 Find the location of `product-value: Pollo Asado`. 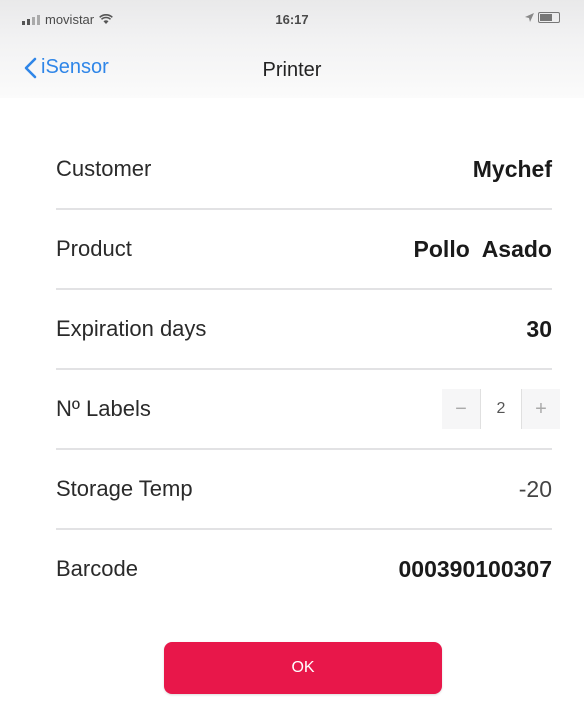

product-value: Pollo Asado is located at coordinates (482, 248).